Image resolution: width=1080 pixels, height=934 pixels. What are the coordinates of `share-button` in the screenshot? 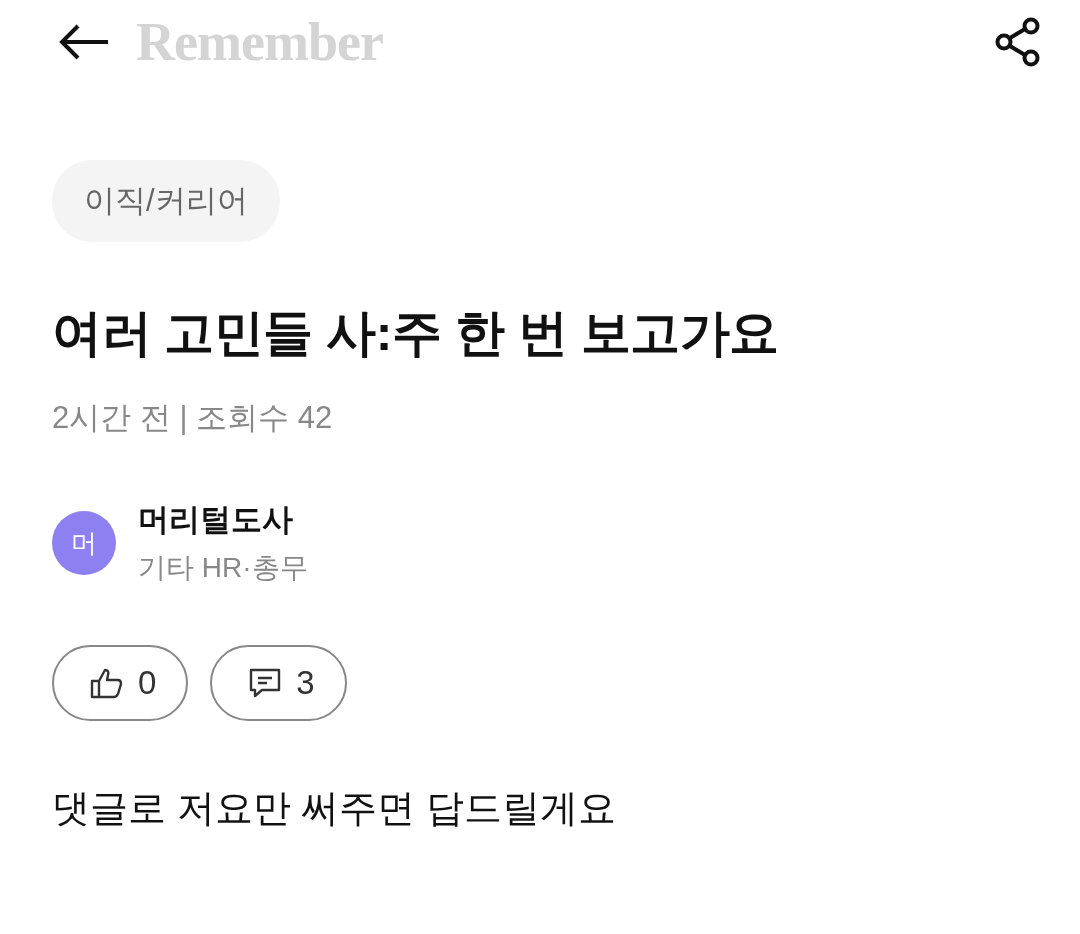 It's located at (1018, 42).